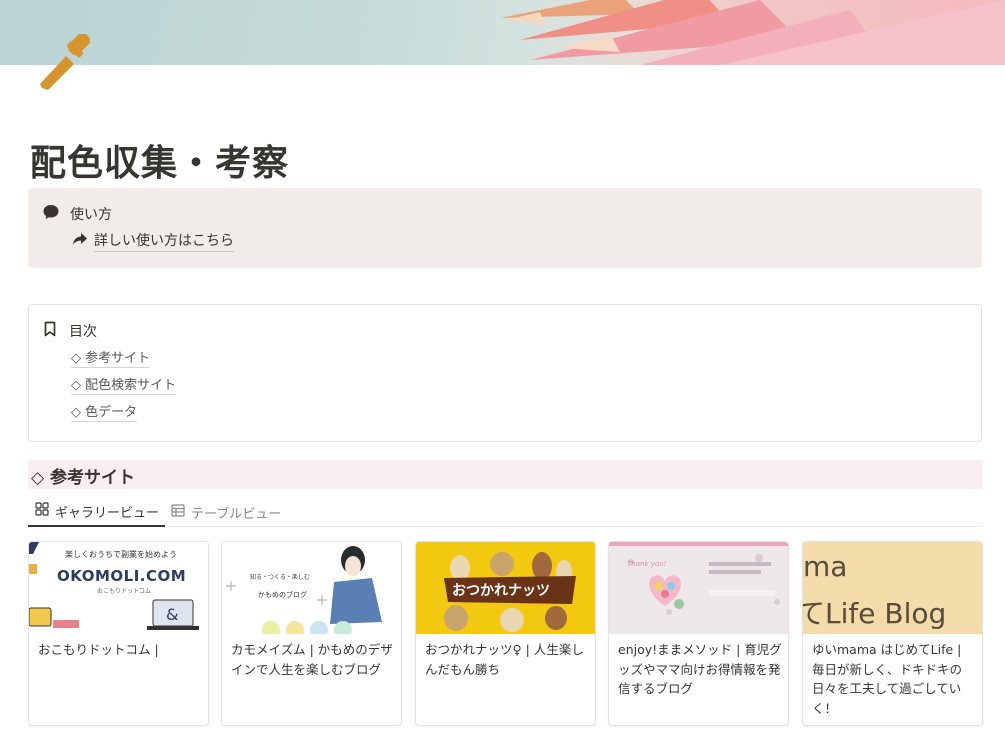 The height and width of the screenshot is (736, 1005). Describe the element at coordinates (42, 511) in the screenshot. I see `gallery-grid-icon` at that location.